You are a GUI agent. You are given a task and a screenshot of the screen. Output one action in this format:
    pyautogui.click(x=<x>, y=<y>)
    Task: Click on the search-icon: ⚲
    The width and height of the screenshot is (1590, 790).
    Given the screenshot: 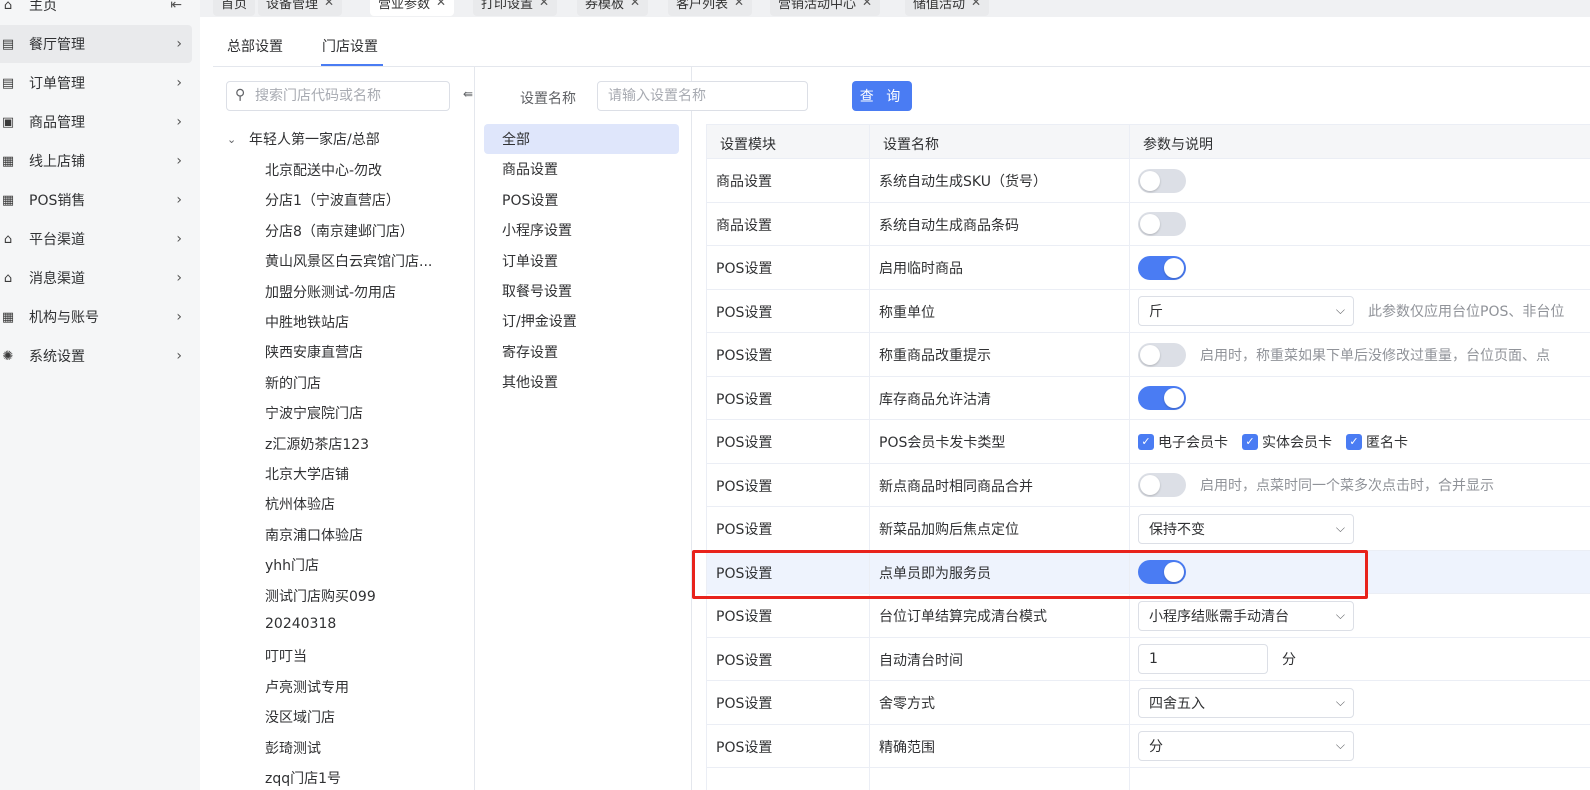 What is the action you would take?
    pyautogui.click(x=240, y=95)
    